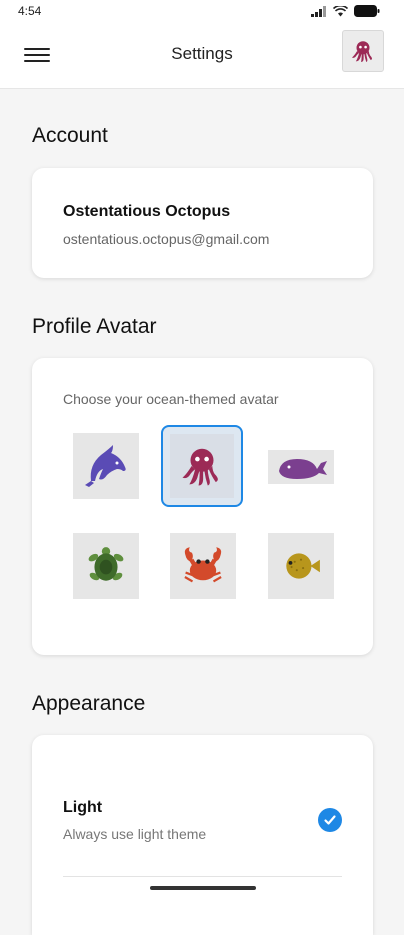  Describe the element at coordinates (135, 834) in the screenshot. I see `theme-option-description: Always use light theme` at that location.